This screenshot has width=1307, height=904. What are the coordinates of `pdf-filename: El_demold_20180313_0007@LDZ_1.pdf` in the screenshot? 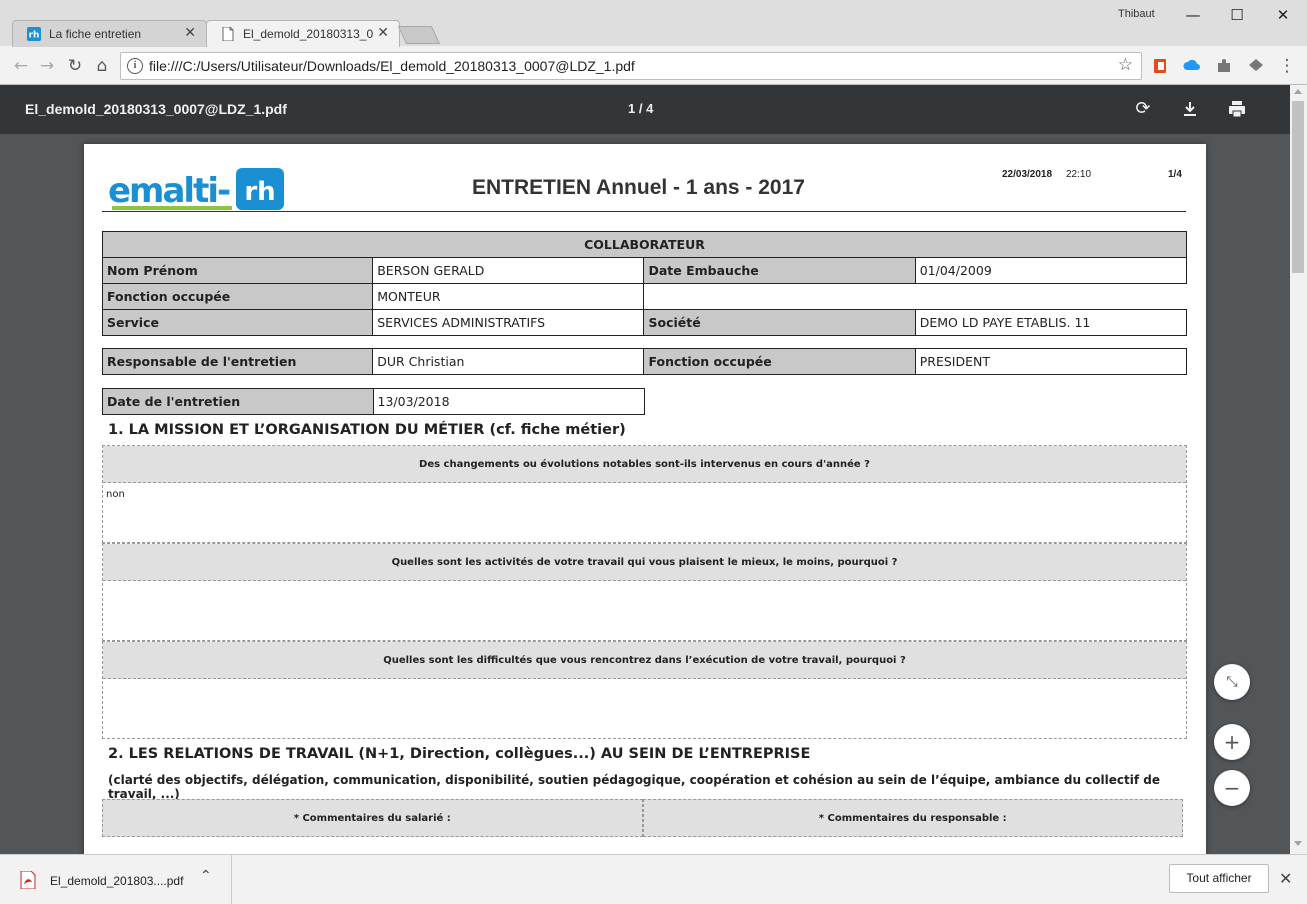 It's located at (156, 109).